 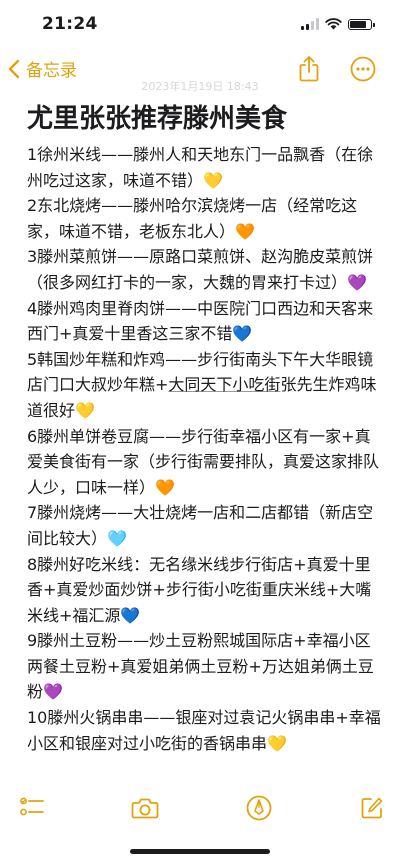 I want to click on status-icons, so click(x=338, y=24).